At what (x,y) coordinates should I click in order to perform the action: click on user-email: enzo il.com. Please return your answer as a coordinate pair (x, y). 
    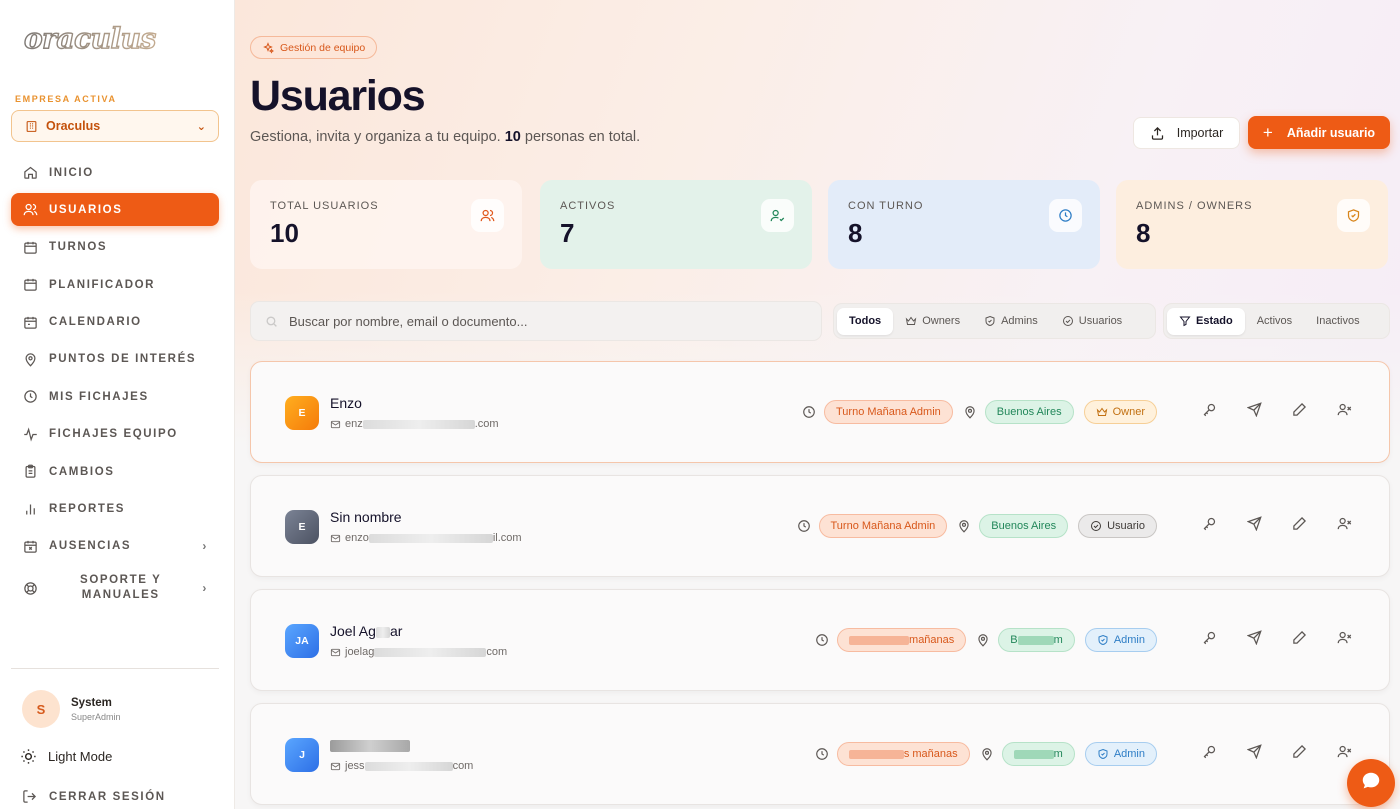
    Looking at the image, I should click on (426, 538).